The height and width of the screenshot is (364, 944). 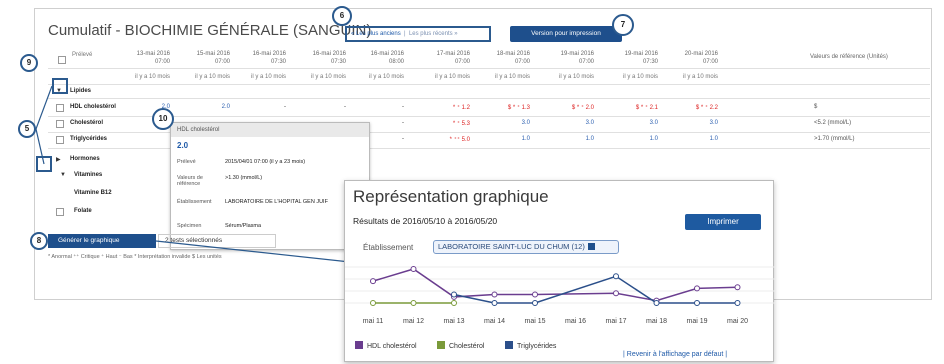 What do you see at coordinates (530, 345) in the screenshot?
I see `legend-triglycerides: Triglycérides` at bounding box center [530, 345].